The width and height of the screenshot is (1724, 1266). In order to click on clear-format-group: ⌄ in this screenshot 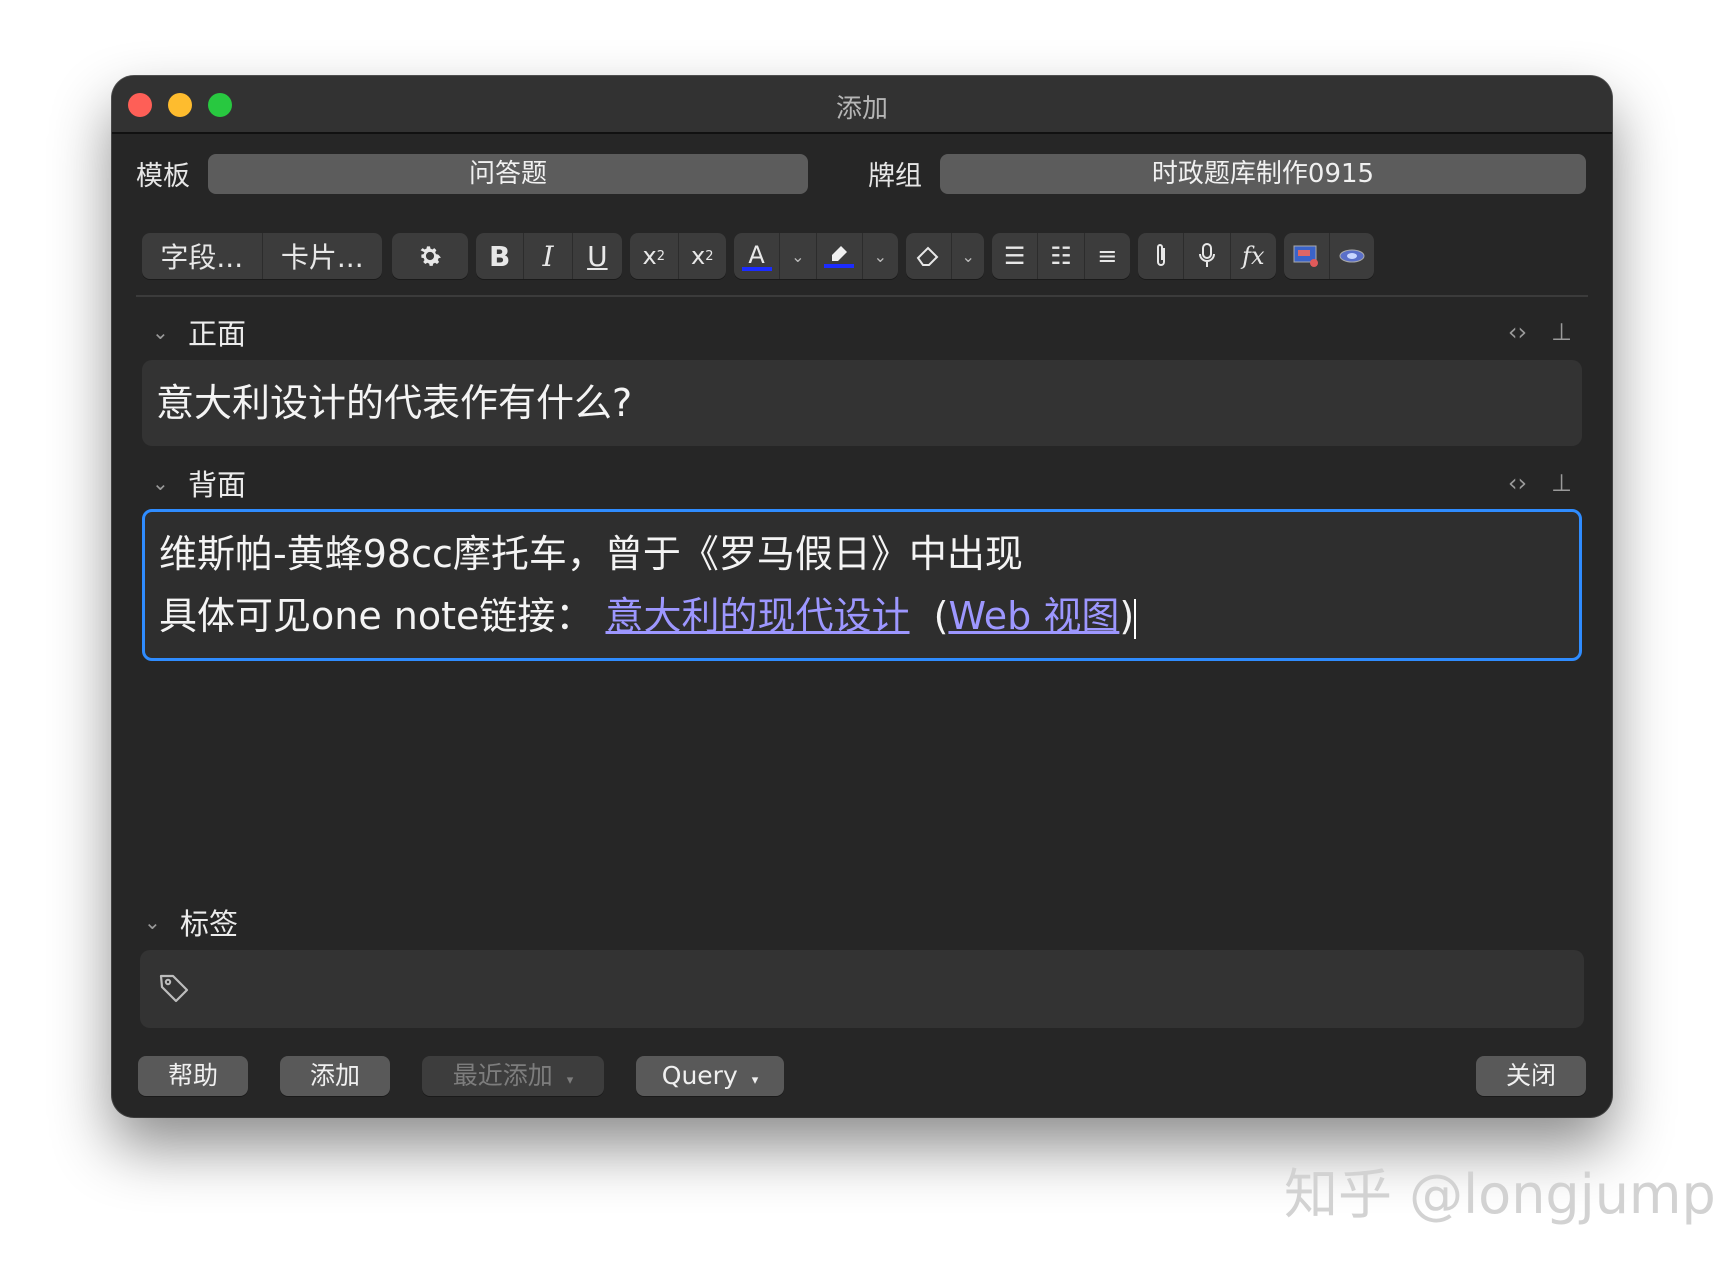, I will do `click(945, 256)`.